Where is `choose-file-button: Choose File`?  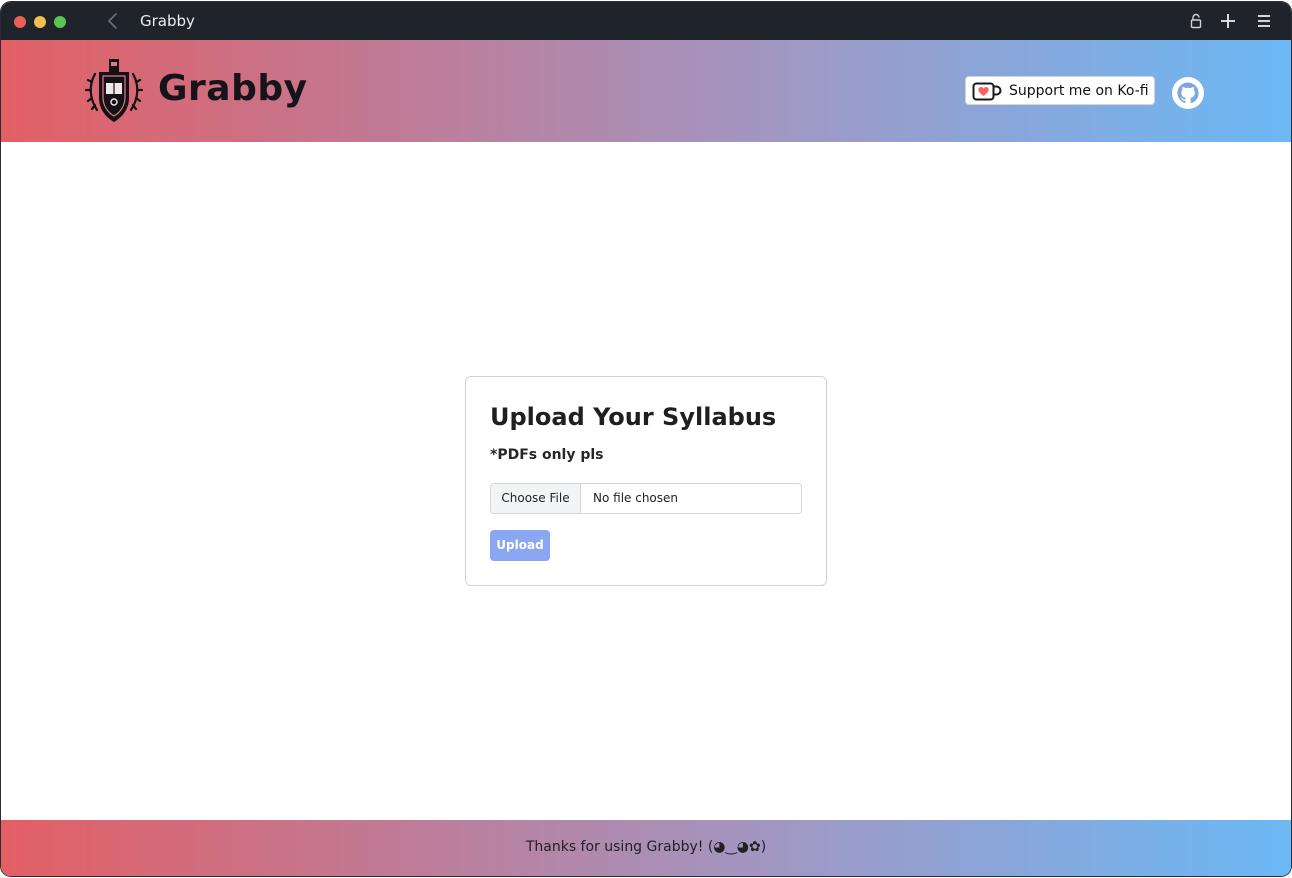
choose-file-button: Choose File is located at coordinates (536, 498).